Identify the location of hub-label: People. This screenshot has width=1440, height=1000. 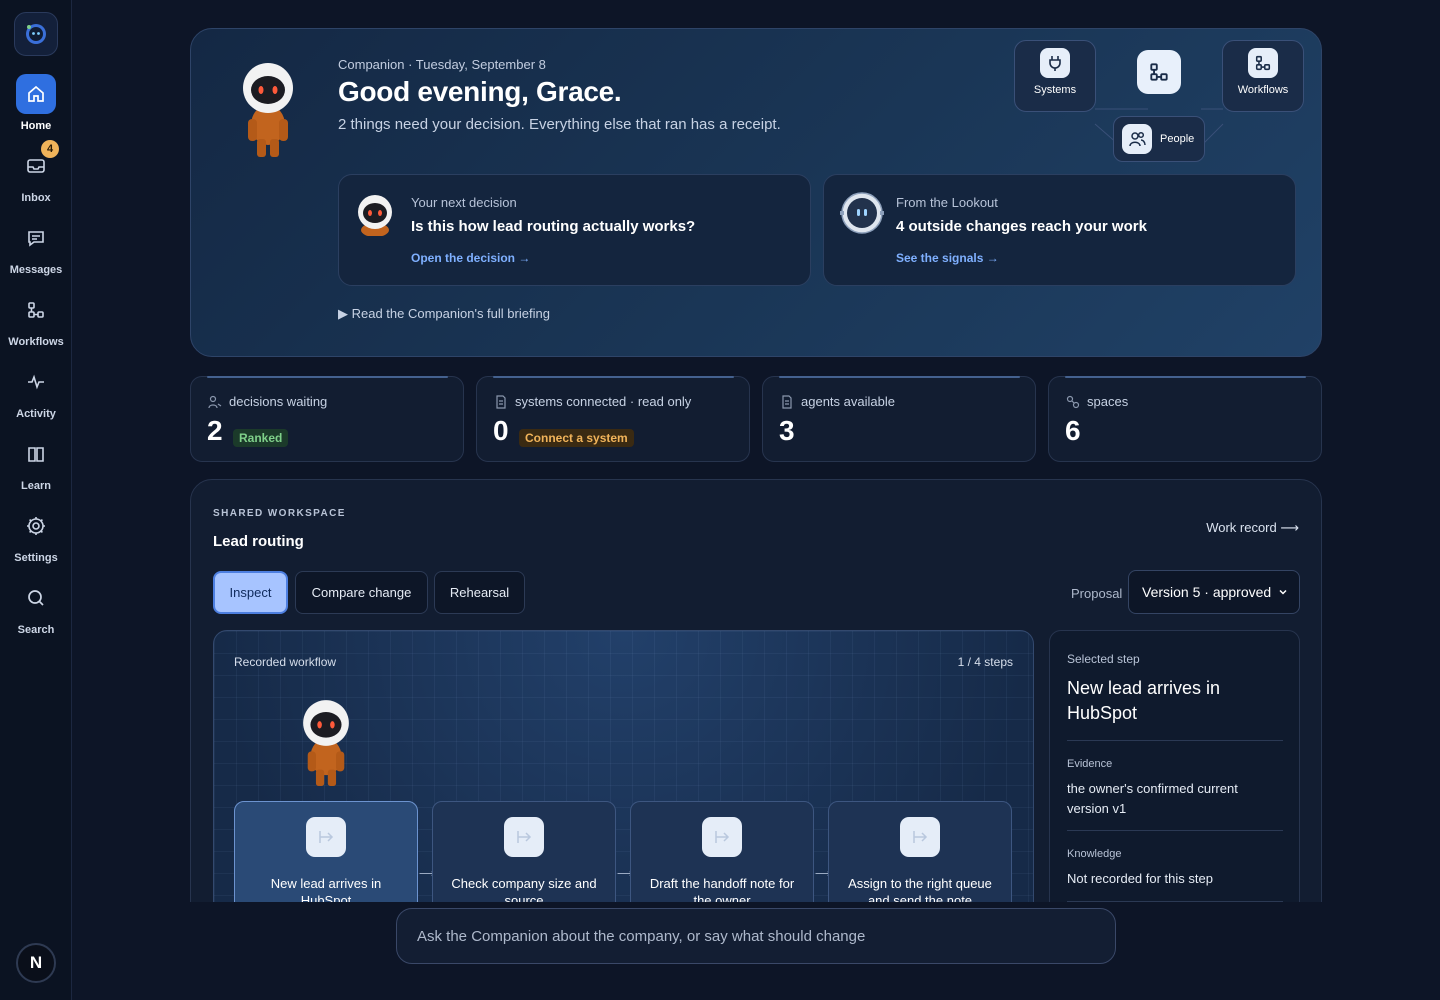
(1177, 139).